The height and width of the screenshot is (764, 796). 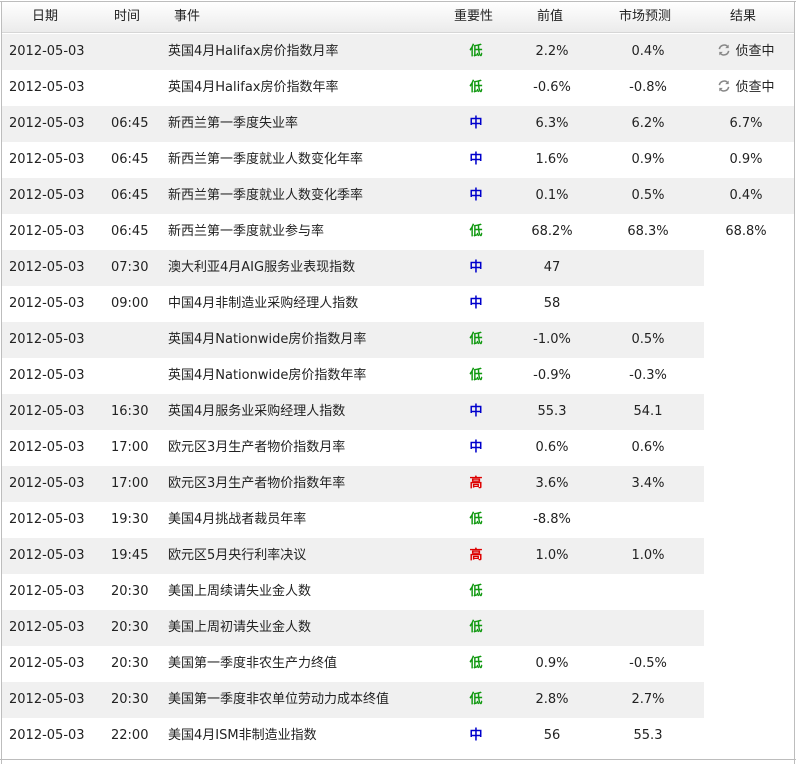 I want to click on cell-result: 6.7%, so click(x=746, y=124).